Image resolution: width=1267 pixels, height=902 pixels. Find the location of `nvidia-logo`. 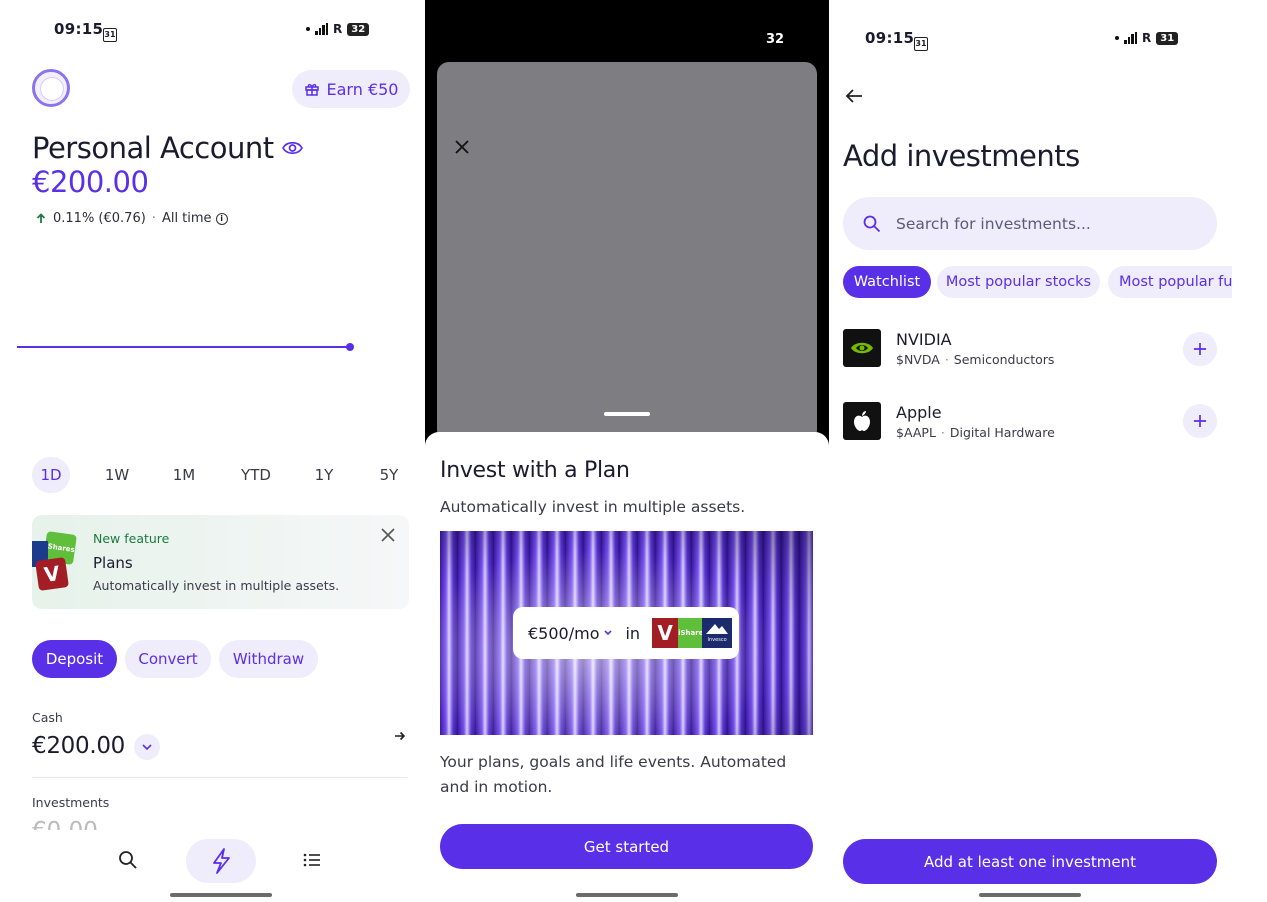

nvidia-logo is located at coordinates (862, 348).